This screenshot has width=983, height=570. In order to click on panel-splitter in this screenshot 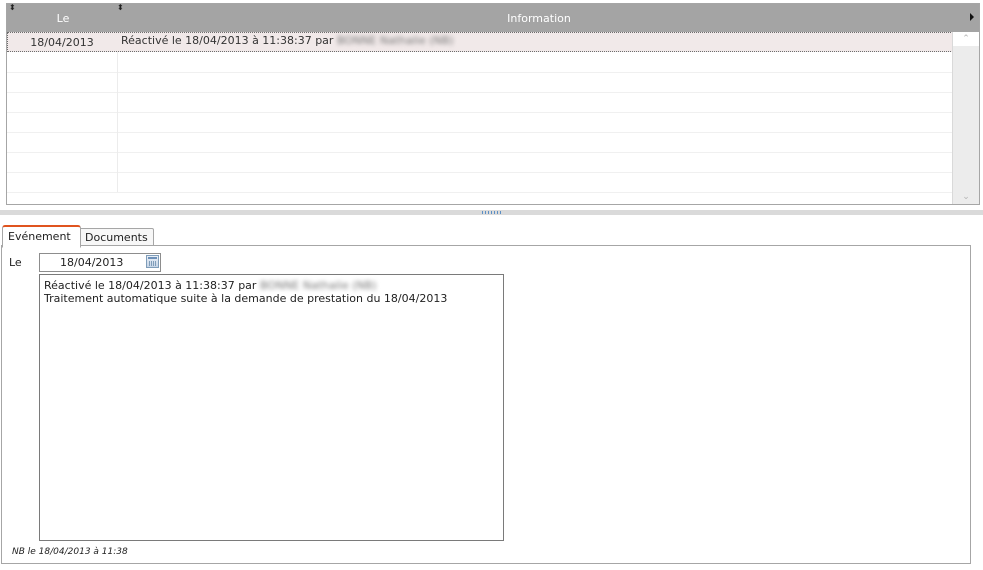, I will do `click(491, 212)`.